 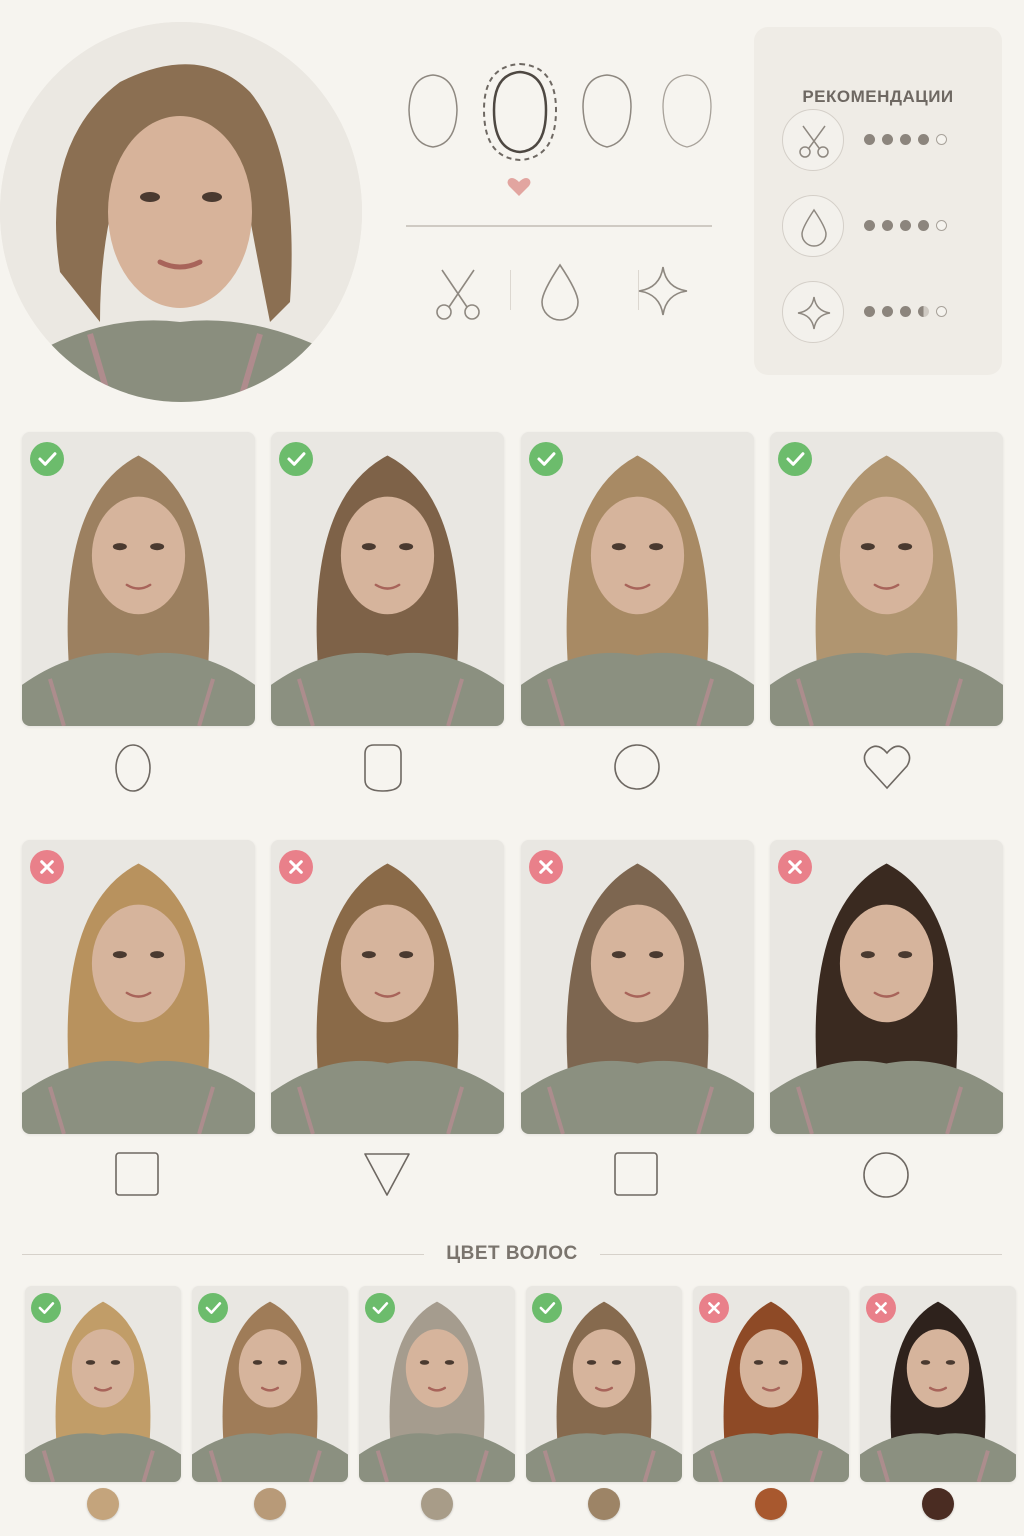 I want to click on header-divider, so click(x=559, y=226).